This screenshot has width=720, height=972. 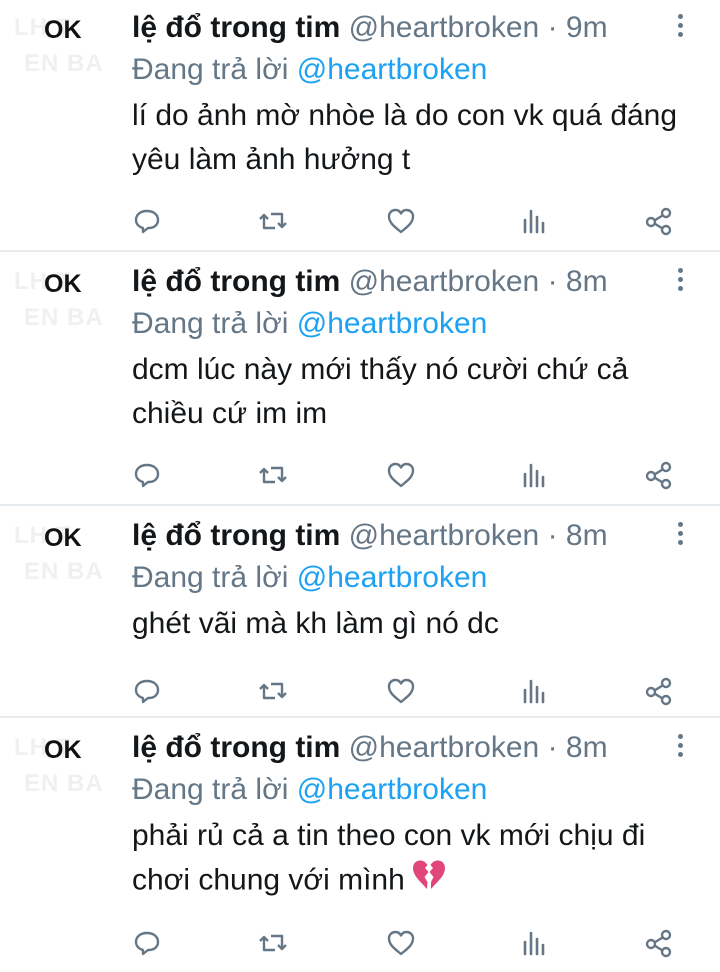 What do you see at coordinates (315, 623) in the screenshot?
I see `tweet-body: ghét vãi mà kh làm gì nó dc` at bounding box center [315, 623].